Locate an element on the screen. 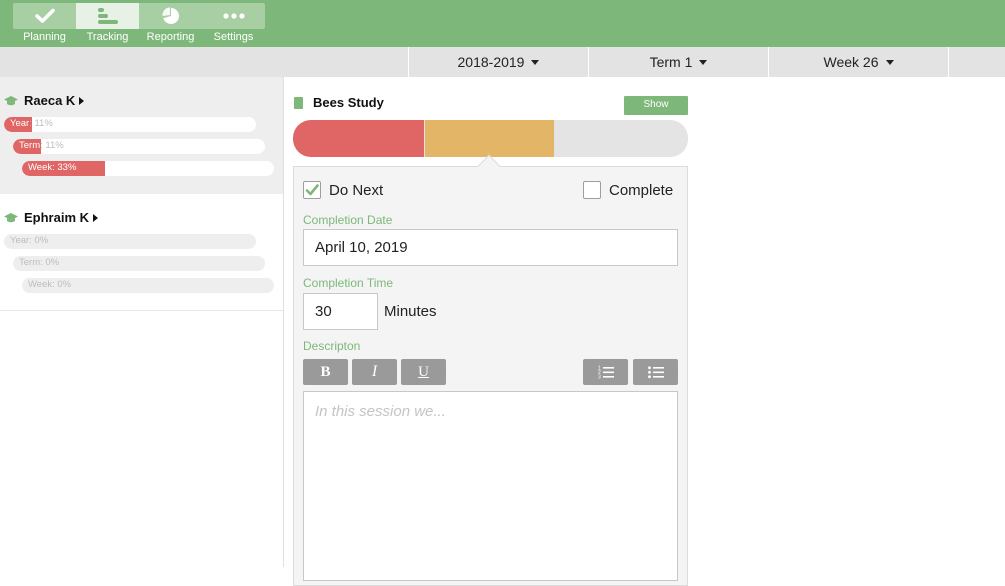 The width and height of the screenshot is (1005, 586). week-dropdown: Week 26 is located at coordinates (858, 62).